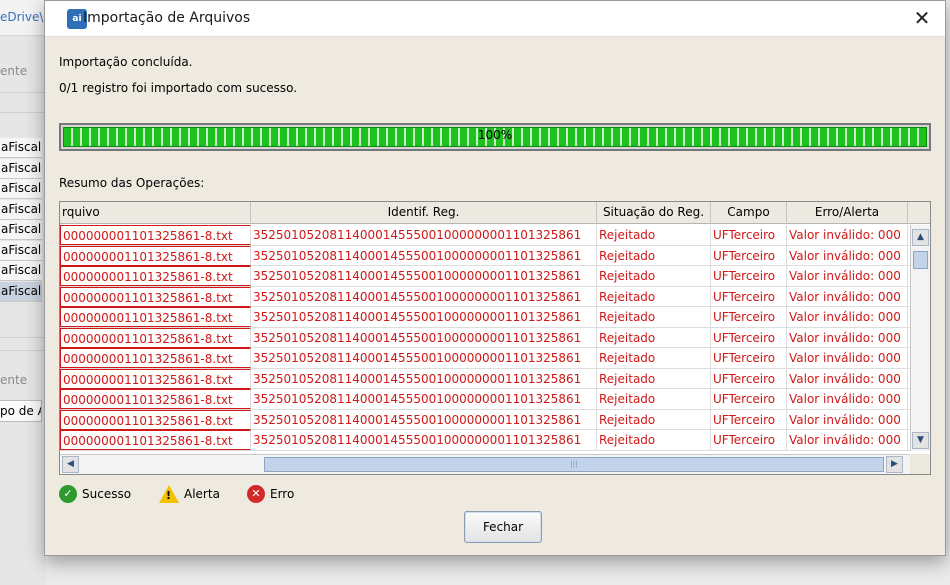 The height and width of the screenshot is (585, 950). What do you see at coordinates (178, 88) in the screenshot?
I see `status-detail: 0/1 registro foi importado com sucesso.` at bounding box center [178, 88].